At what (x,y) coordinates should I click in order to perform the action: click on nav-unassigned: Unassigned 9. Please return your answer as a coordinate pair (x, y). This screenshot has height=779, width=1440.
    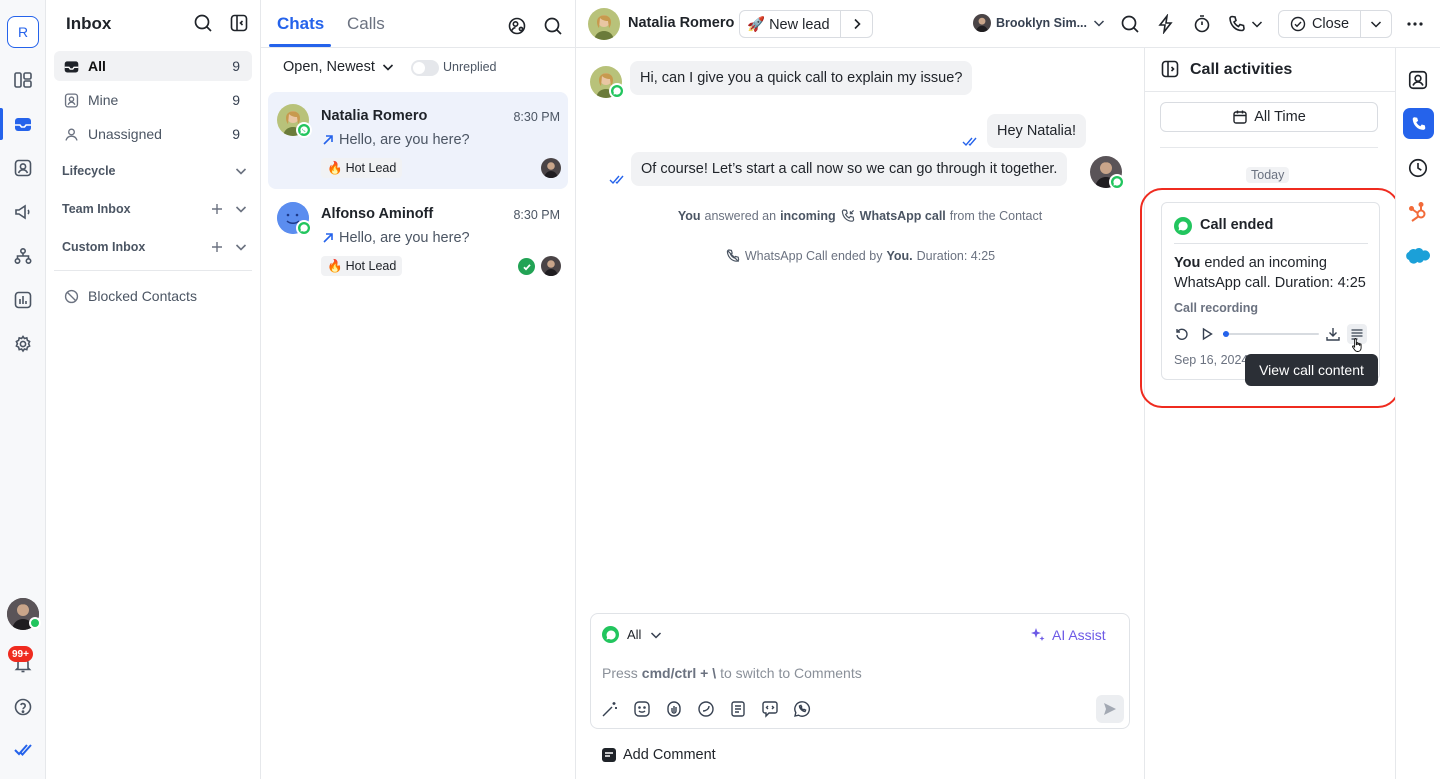
    Looking at the image, I should click on (153, 134).